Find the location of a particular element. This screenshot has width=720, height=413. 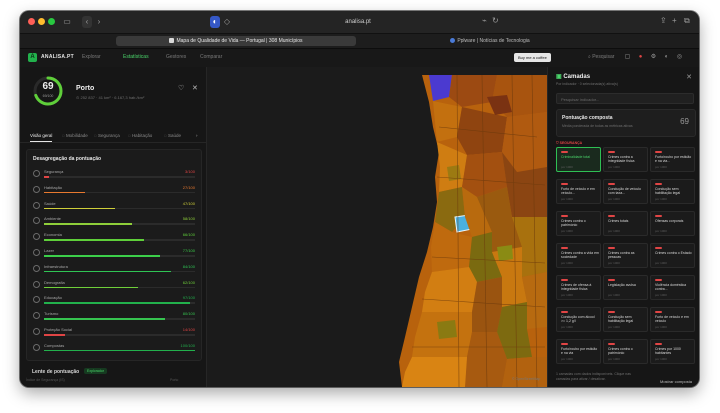

tab-mobilidade: ◌ Mobilidade is located at coordinates (75, 135).